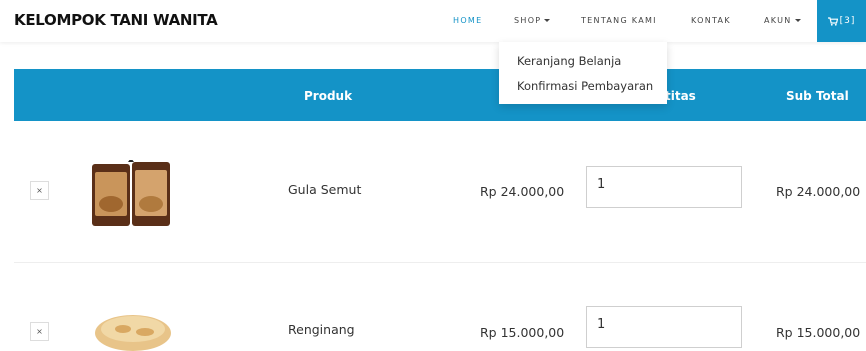 The height and width of the screenshot is (351, 866). What do you see at coordinates (328, 96) in the screenshot?
I see `header-produk: Produk` at bounding box center [328, 96].